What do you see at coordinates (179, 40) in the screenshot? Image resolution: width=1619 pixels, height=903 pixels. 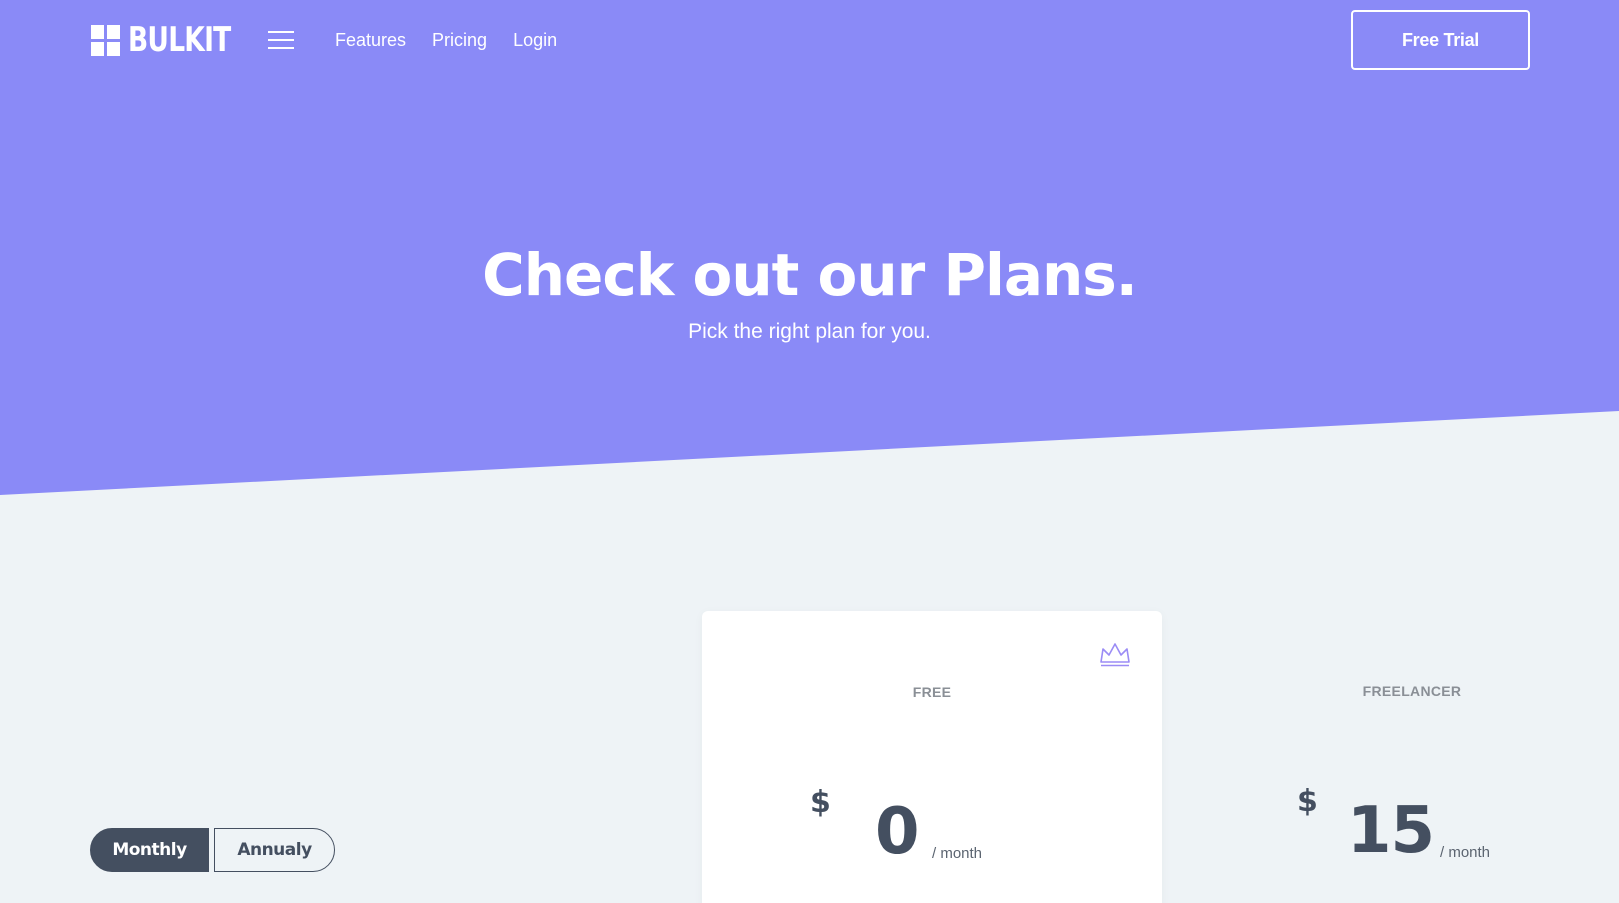 I see `brand-name: BULKIT` at bounding box center [179, 40].